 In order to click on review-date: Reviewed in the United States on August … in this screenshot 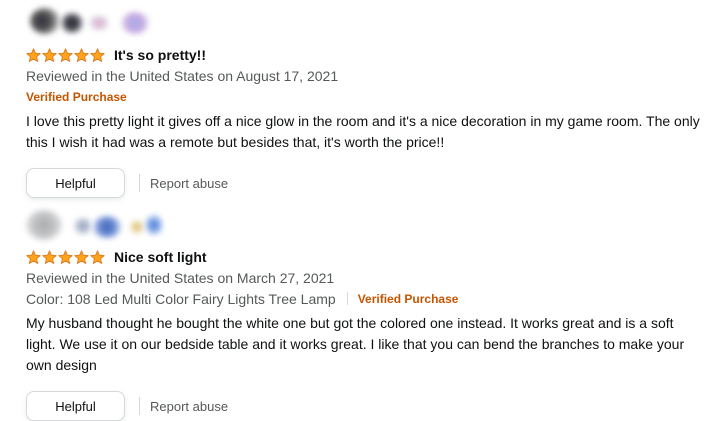, I will do `click(182, 76)`.